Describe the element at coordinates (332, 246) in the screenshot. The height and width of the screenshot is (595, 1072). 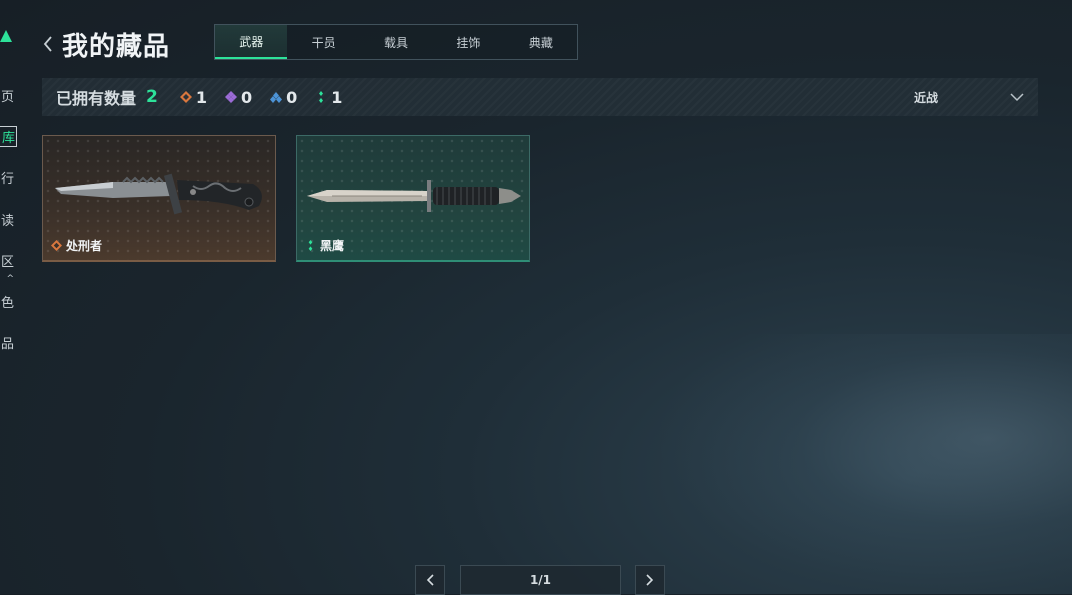
I see `item-name: 黑鹰` at that location.